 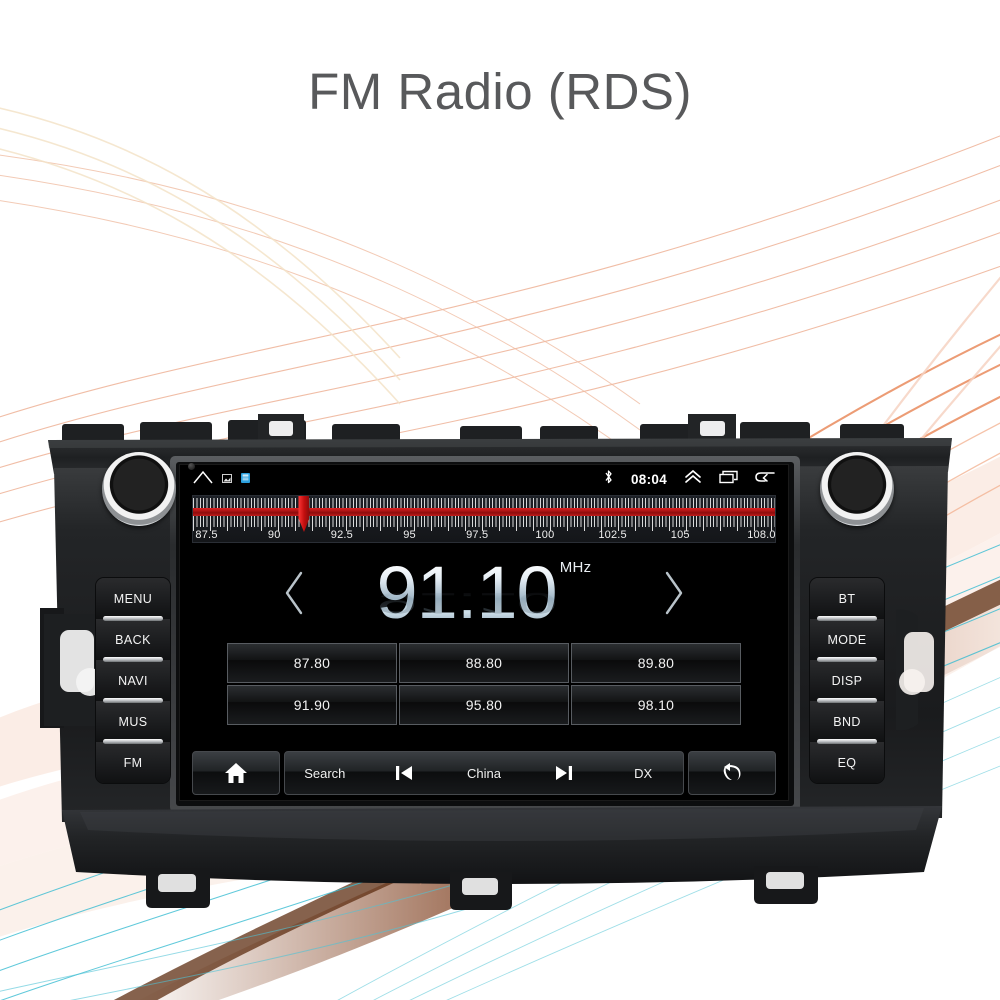 What do you see at coordinates (341, 535) in the screenshot?
I see `tuner-tick-label: 92.5` at bounding box center [341, 535].